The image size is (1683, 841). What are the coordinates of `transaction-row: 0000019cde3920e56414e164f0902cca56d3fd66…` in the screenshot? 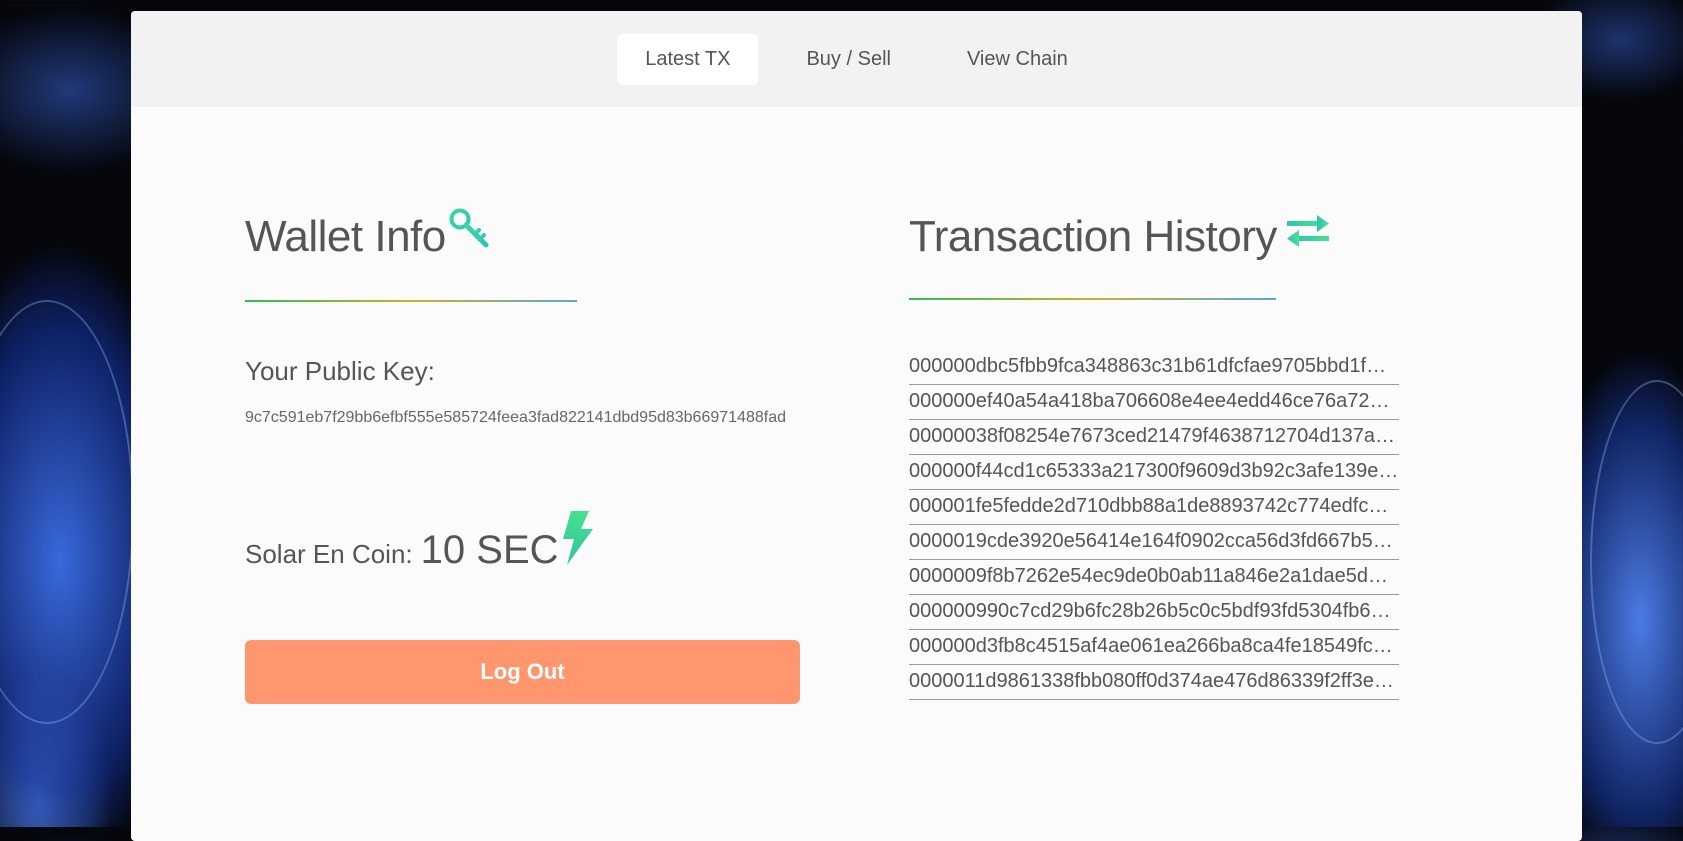 It's located at (1154, 542).